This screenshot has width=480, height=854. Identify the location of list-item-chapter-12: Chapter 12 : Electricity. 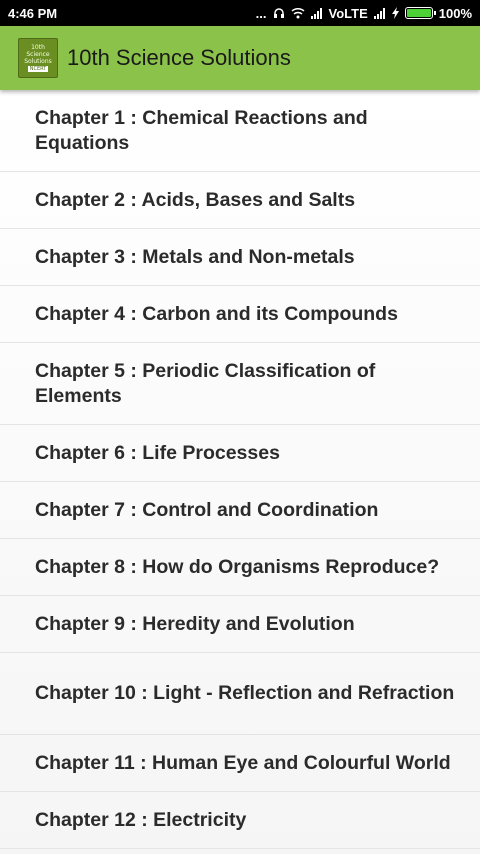
(240, 820).